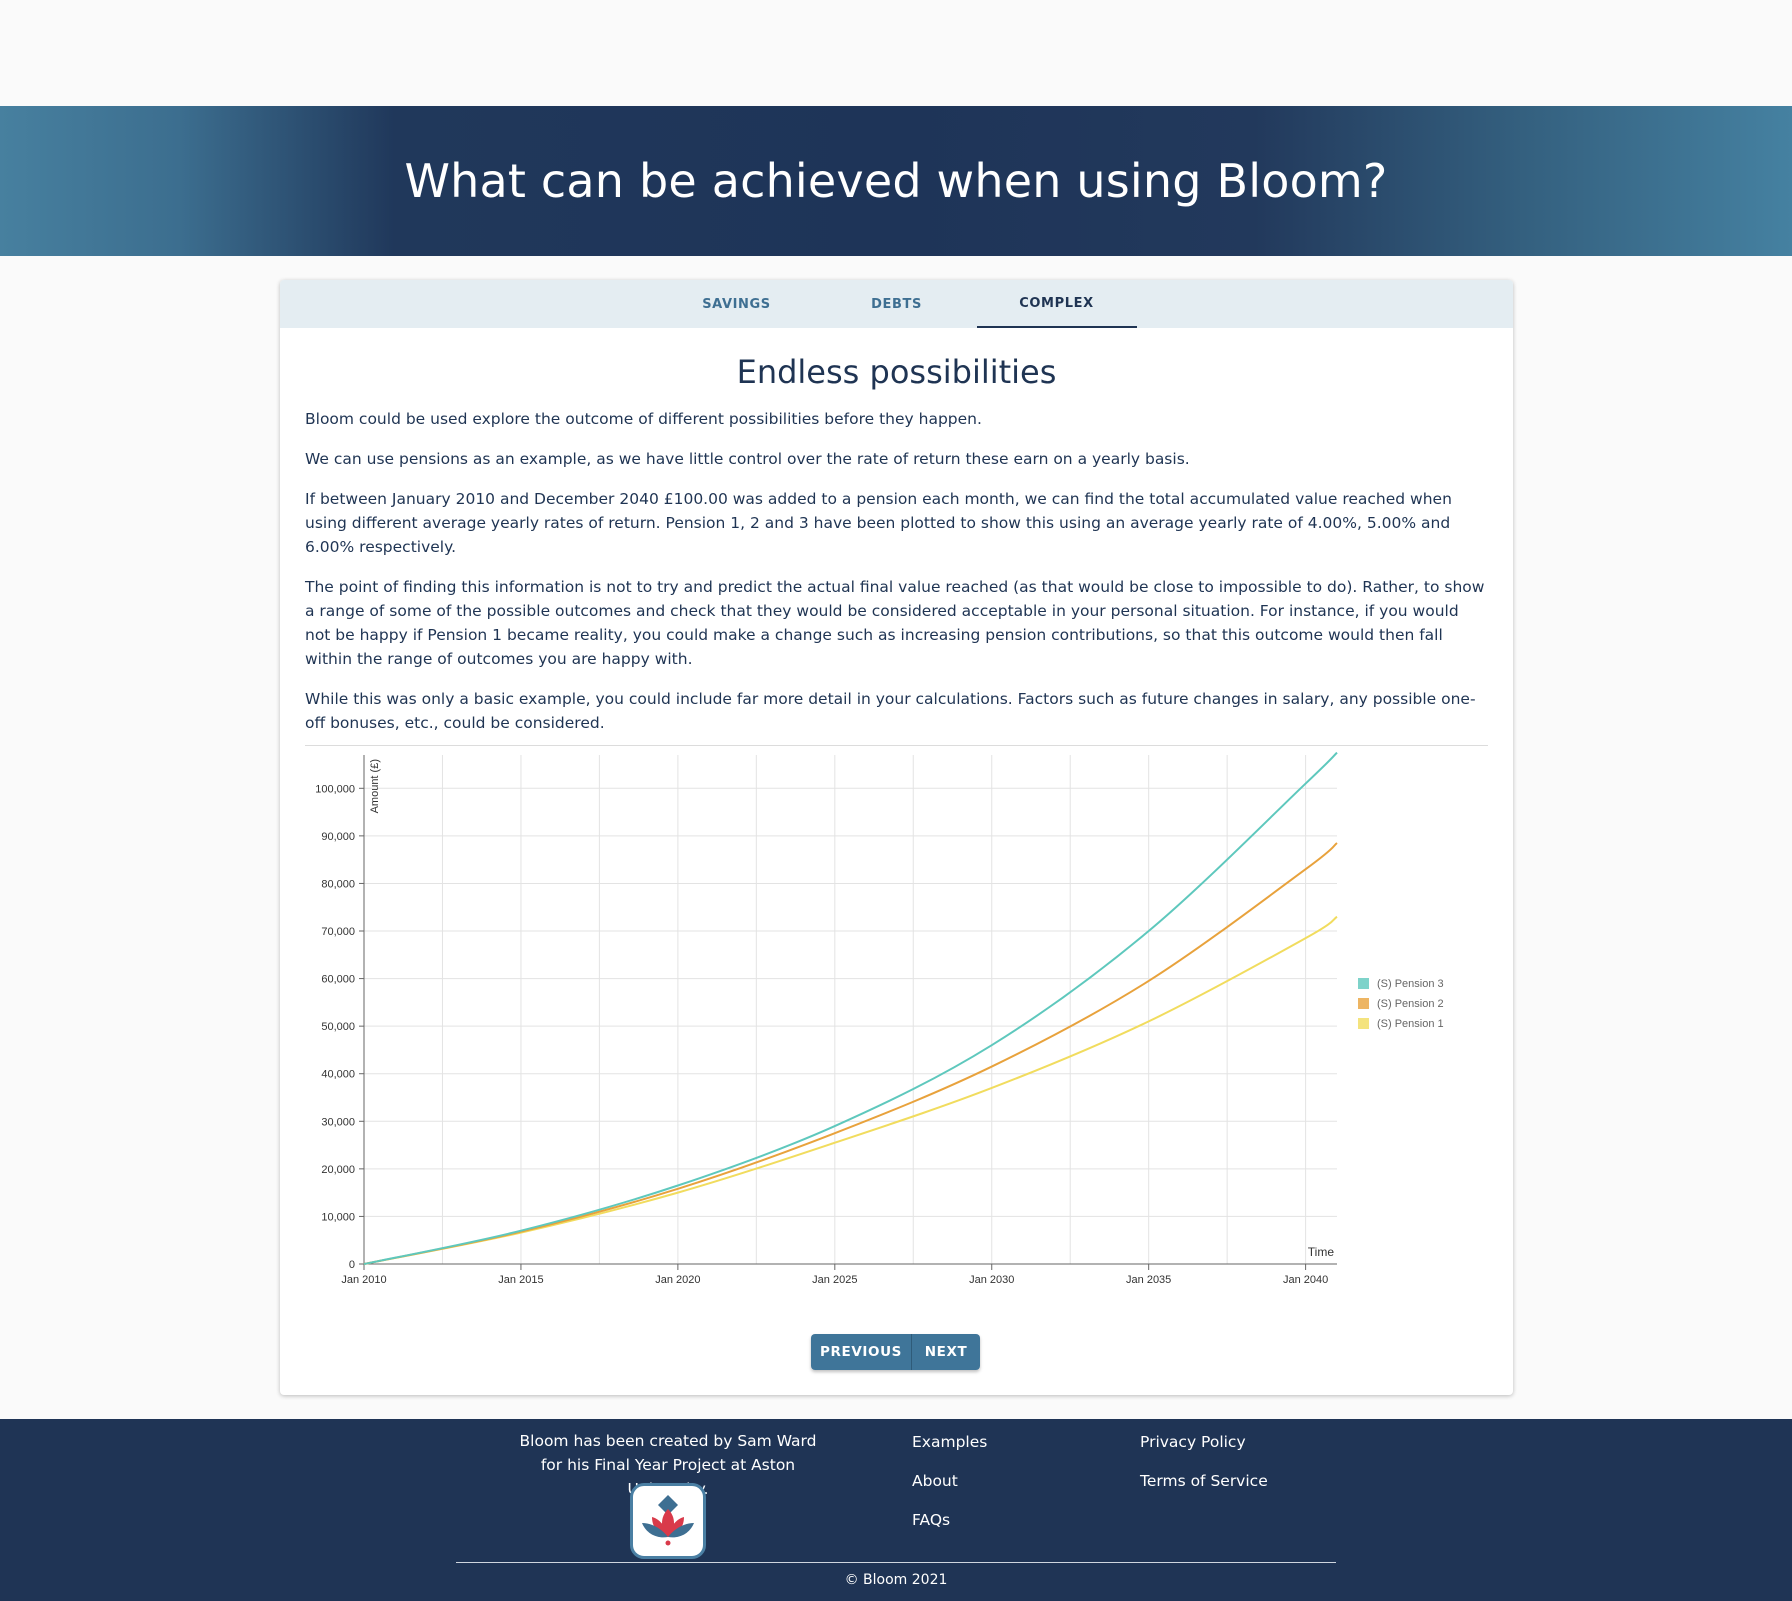  What do you see at coordinates (861, 1352) in the screenshot?
I see `previous-button: PREVIOUS` at bounding box center [861, 1352].